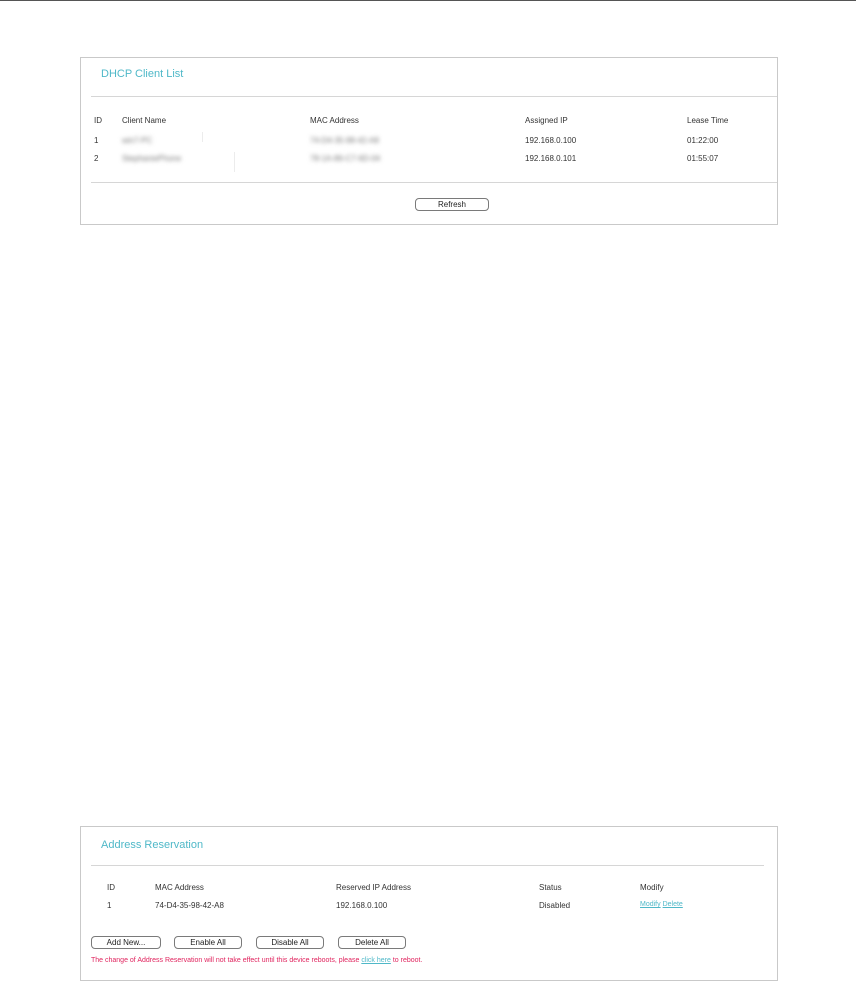 This screenshot has width=856, height=981. What do you see at coordinates (144, 120) in the screenshot?
I see `col-client-name: Client Name` at bounding box center [144, 120].